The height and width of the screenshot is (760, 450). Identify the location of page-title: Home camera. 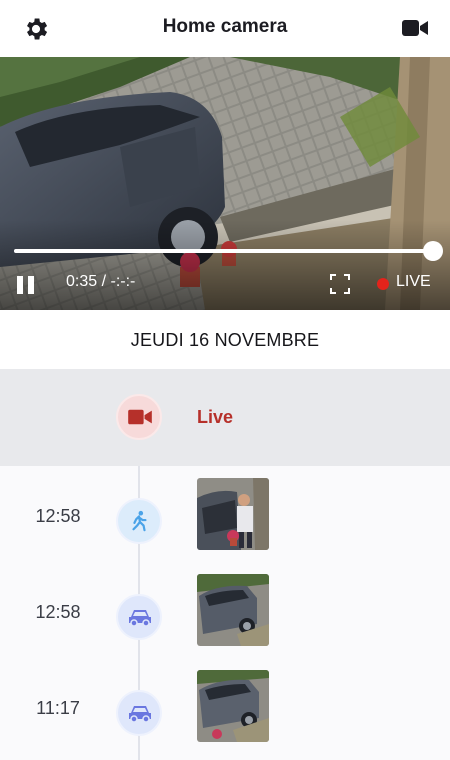
(225, 26).